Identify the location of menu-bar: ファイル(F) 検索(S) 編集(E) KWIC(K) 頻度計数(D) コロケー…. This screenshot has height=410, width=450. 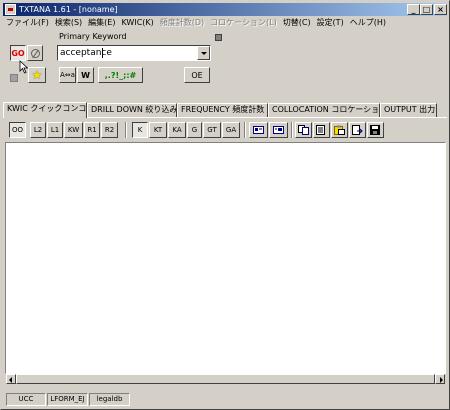
(225, 23).